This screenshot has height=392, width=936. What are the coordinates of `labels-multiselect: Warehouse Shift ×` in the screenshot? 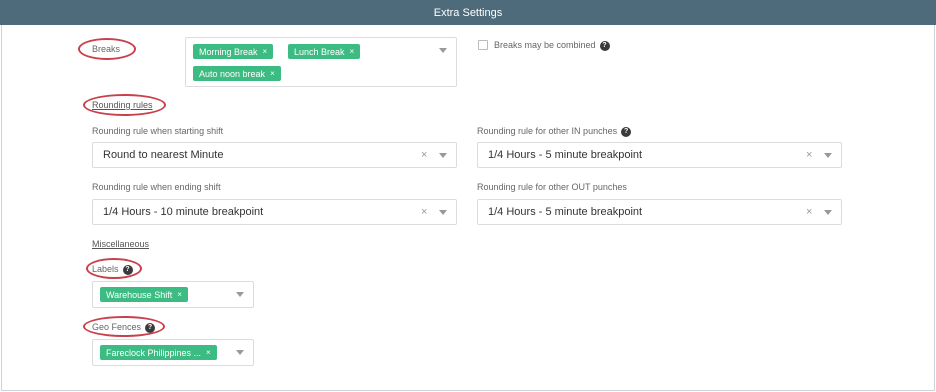 It's located at (173, 294).